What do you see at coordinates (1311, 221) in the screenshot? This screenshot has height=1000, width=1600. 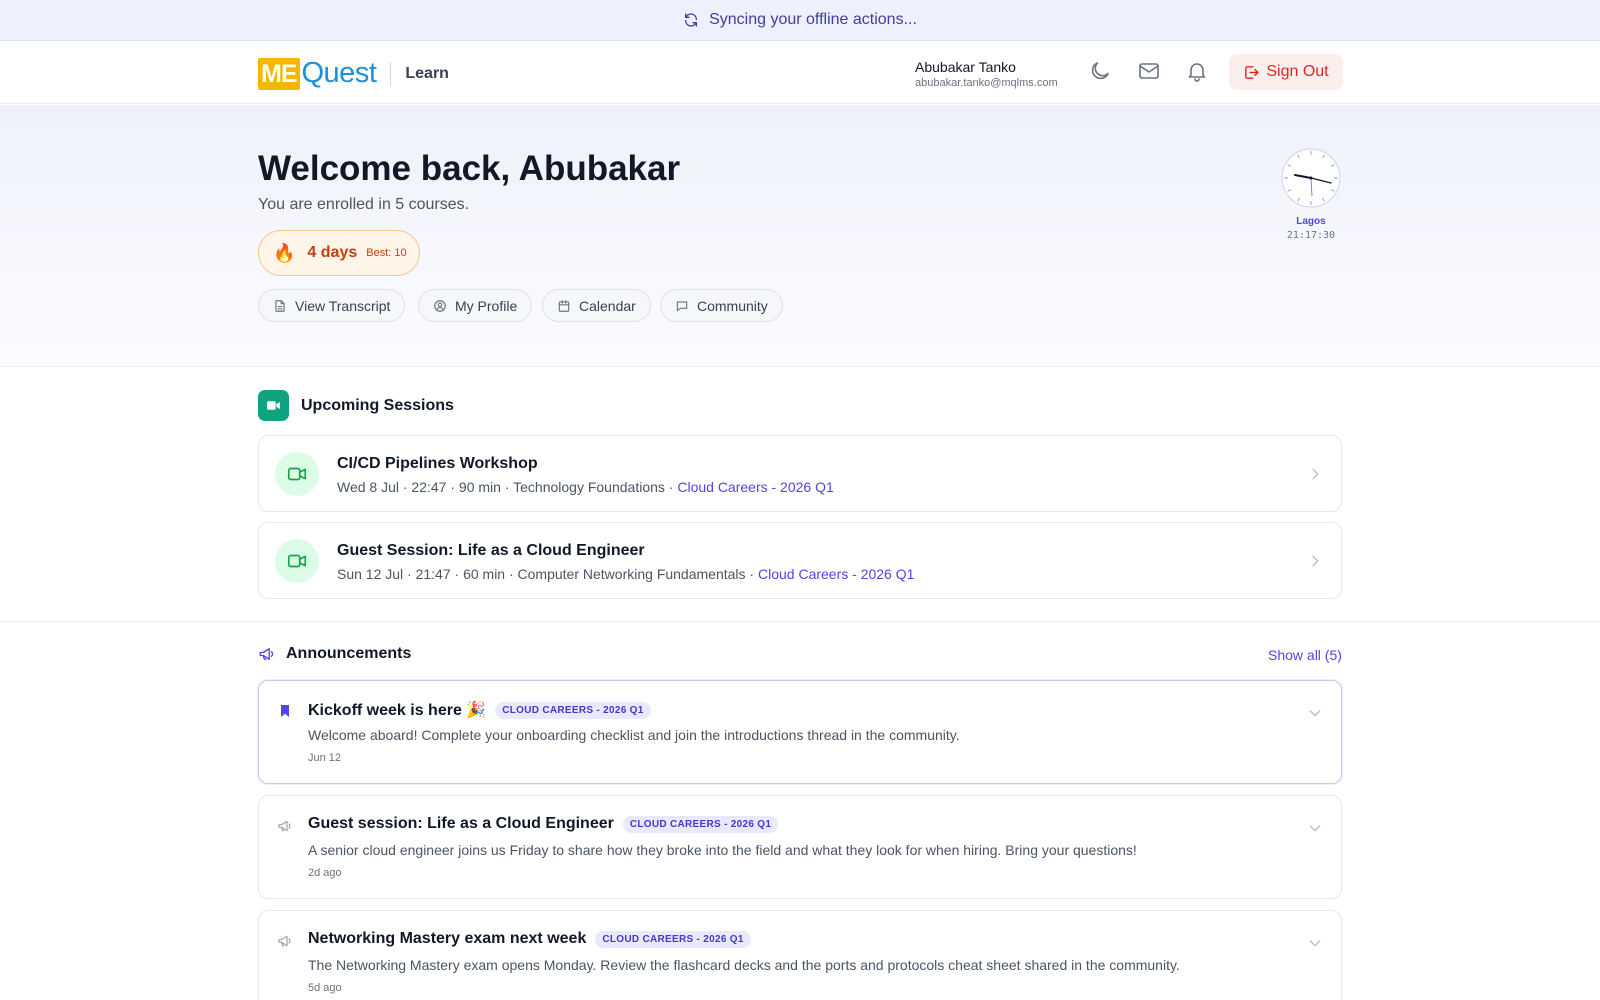 I see `clock-city: Lagos` at bounding box center [1311, 221].